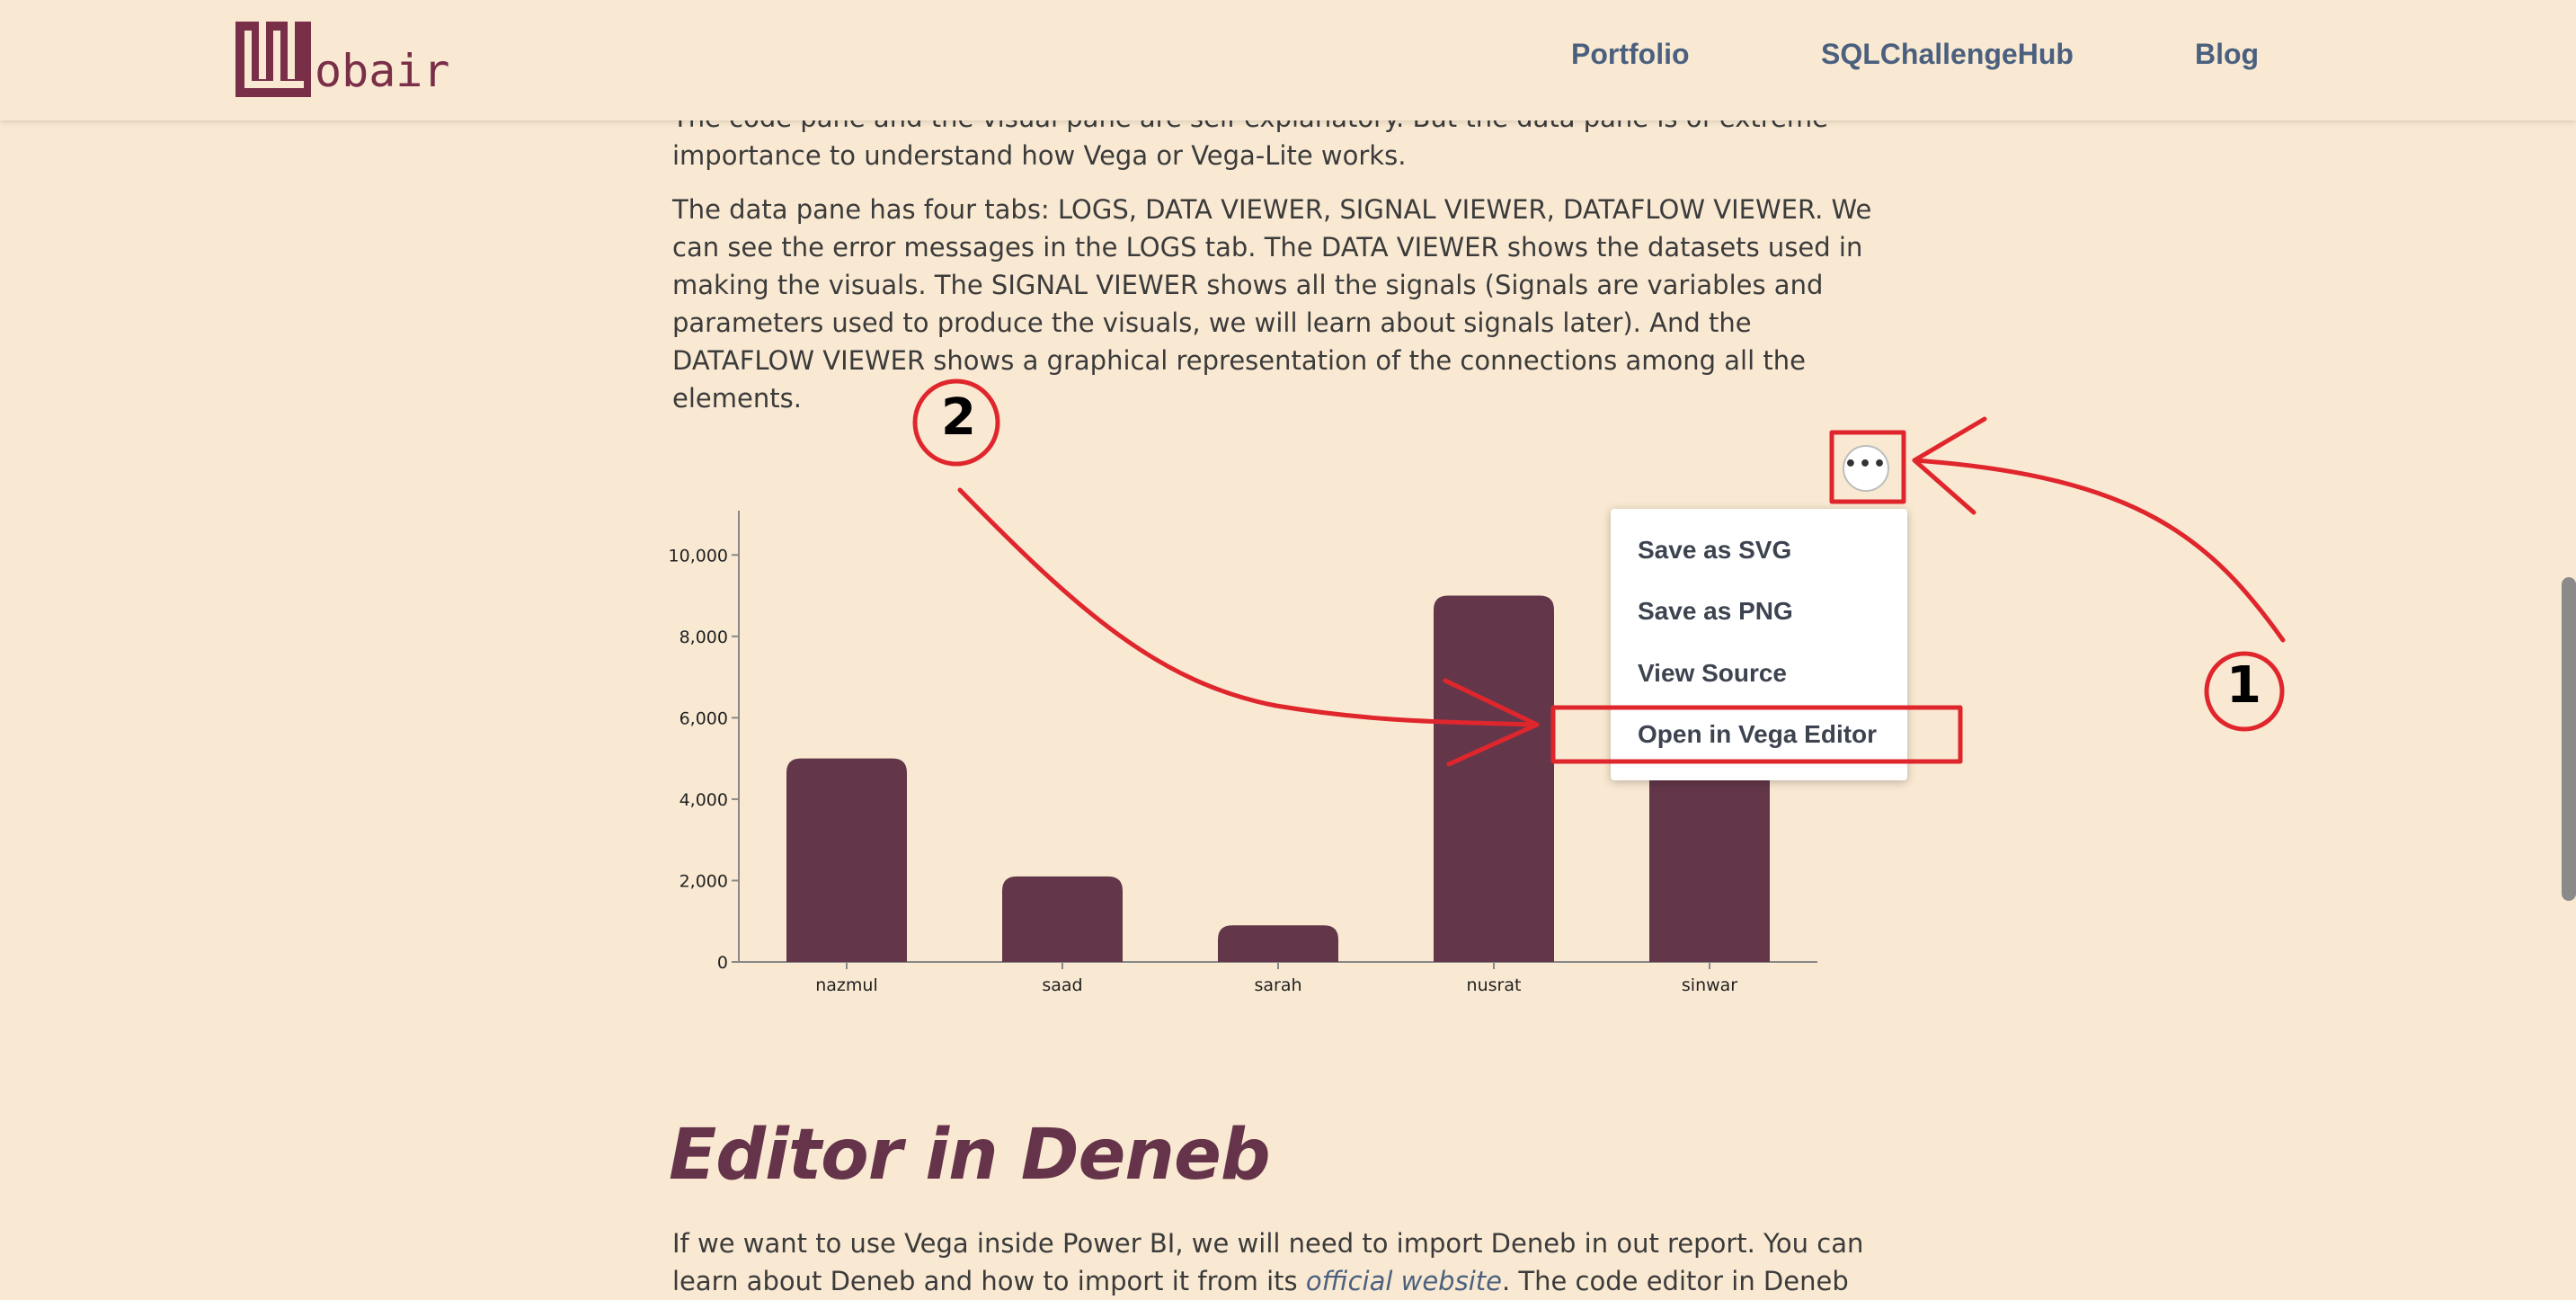 This screenshot has height=1300, width=2576. I want to click on logo-text: obair, so click(382, 71).